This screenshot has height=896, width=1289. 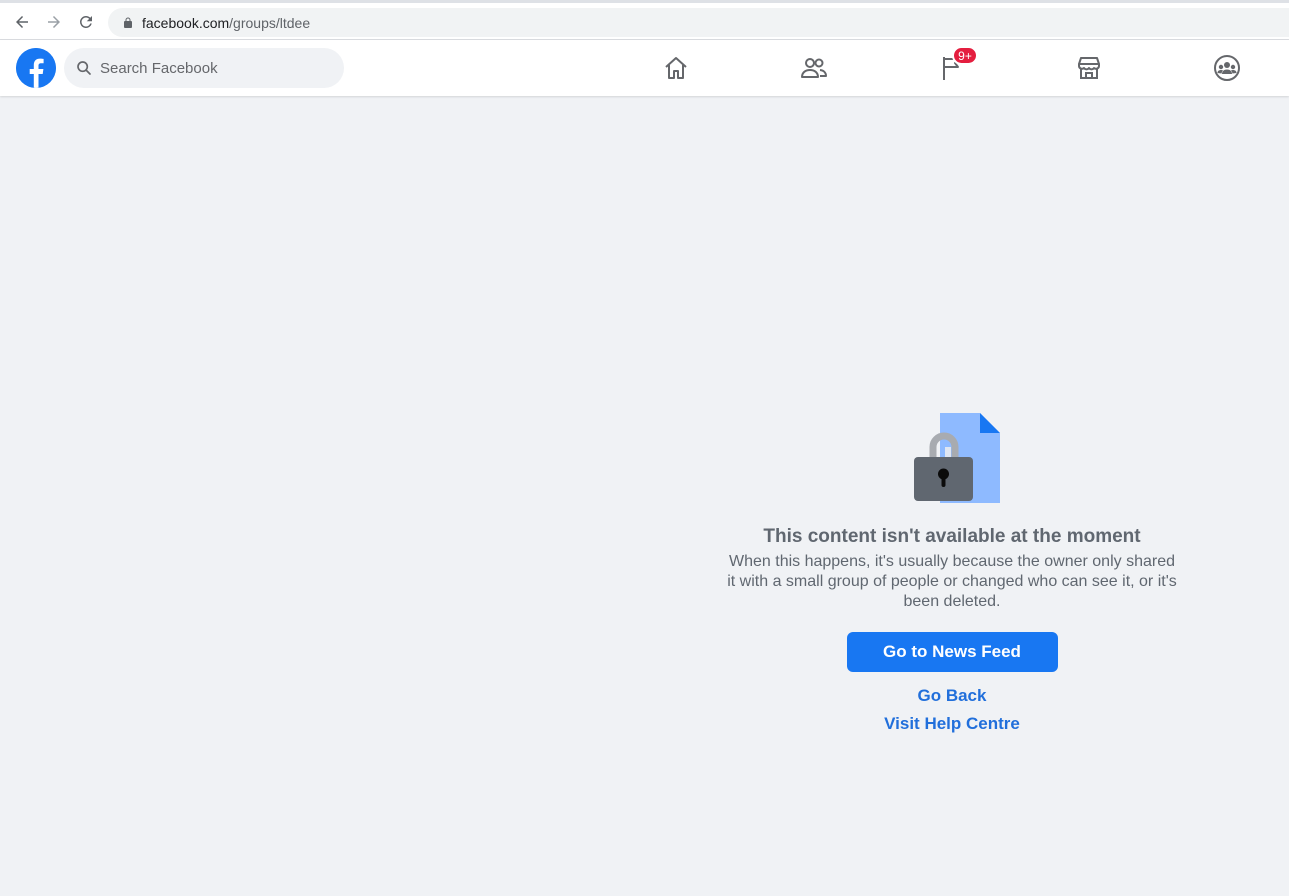 What do you see at coordinates (36, 68) in the screenshot?
I see `facebook-logo-icon` at bounding box center [36, 68].